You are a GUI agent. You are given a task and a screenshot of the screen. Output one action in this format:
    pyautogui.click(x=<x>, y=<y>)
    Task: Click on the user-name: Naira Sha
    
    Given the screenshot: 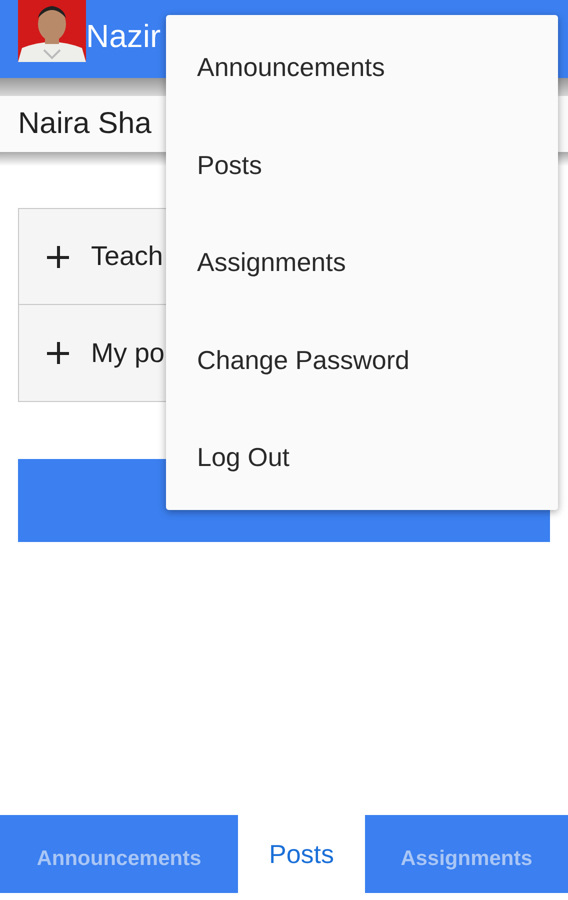 What is the action you would take?
    pyautogui.click(x=85, y=124)
    